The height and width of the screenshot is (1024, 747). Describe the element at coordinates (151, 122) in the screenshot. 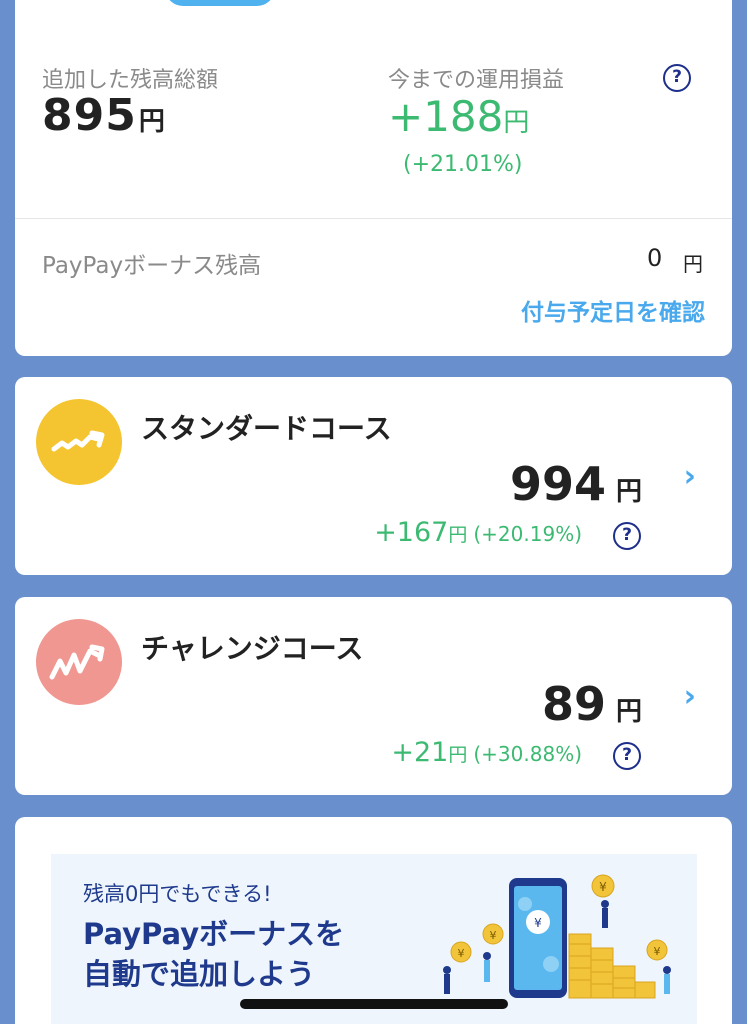

I see `added-balance-unit: 円` at that location.